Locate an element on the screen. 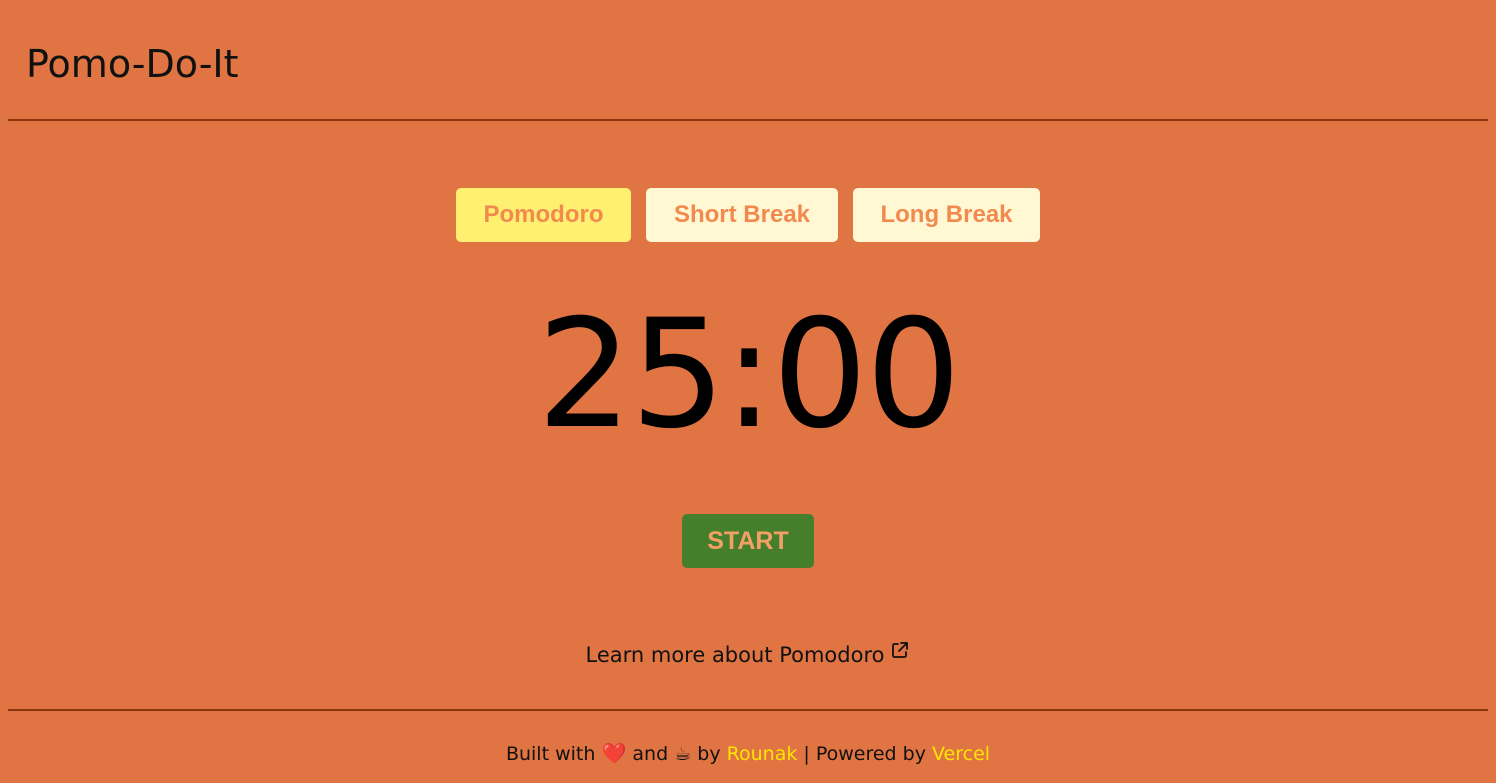 The image size is (1496, 783). author-link: Rounak is located at coordinates (762, 754).